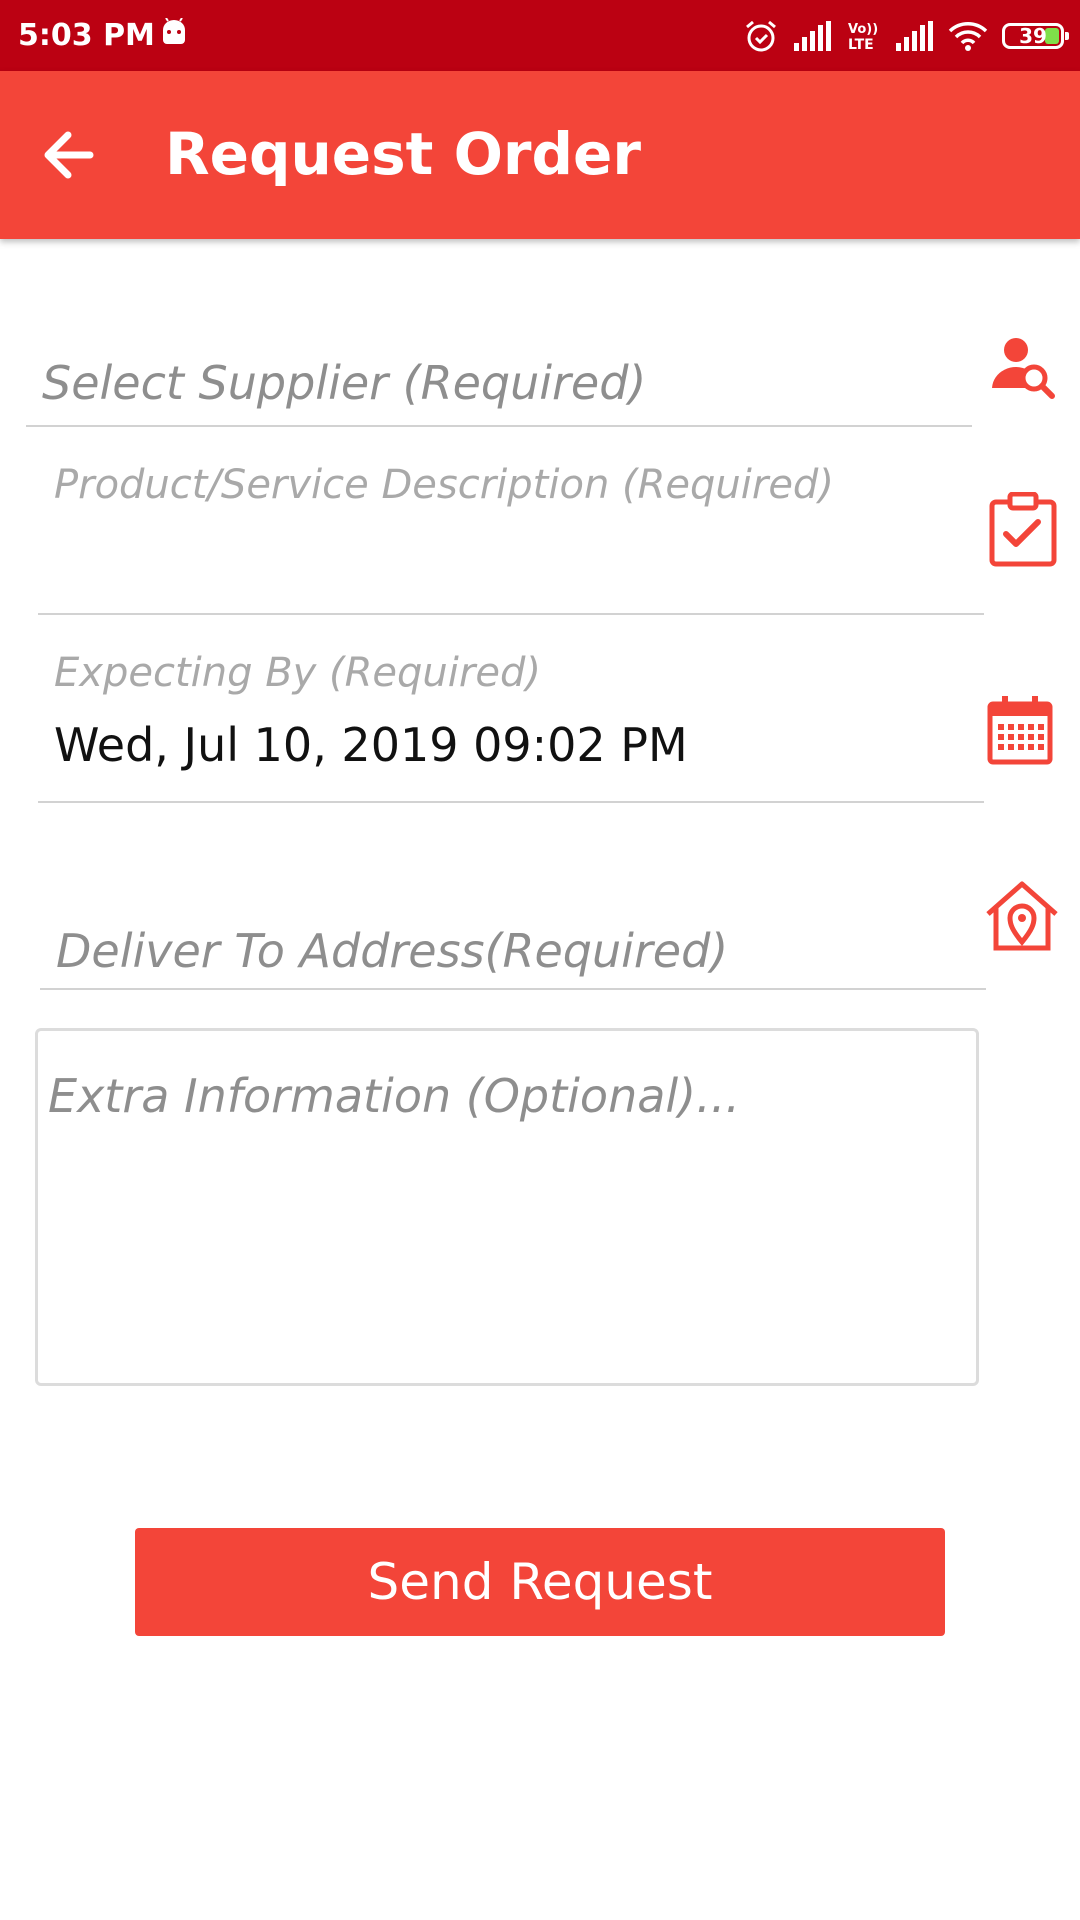 Image resolution: width=1080 pixels, height=1920 pixels. What do you see at coordinates (1033, 36) in the screenshot?
I see `battery-level: 39` at bounding box center [1033, 36].